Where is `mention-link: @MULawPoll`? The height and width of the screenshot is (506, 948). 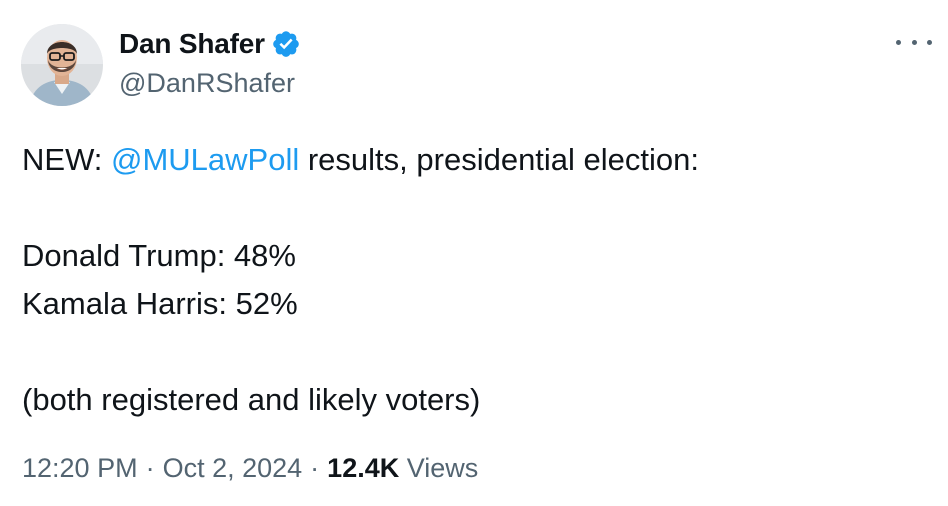 mention-link: @MULawPoll is located at coordinates (205, 159).